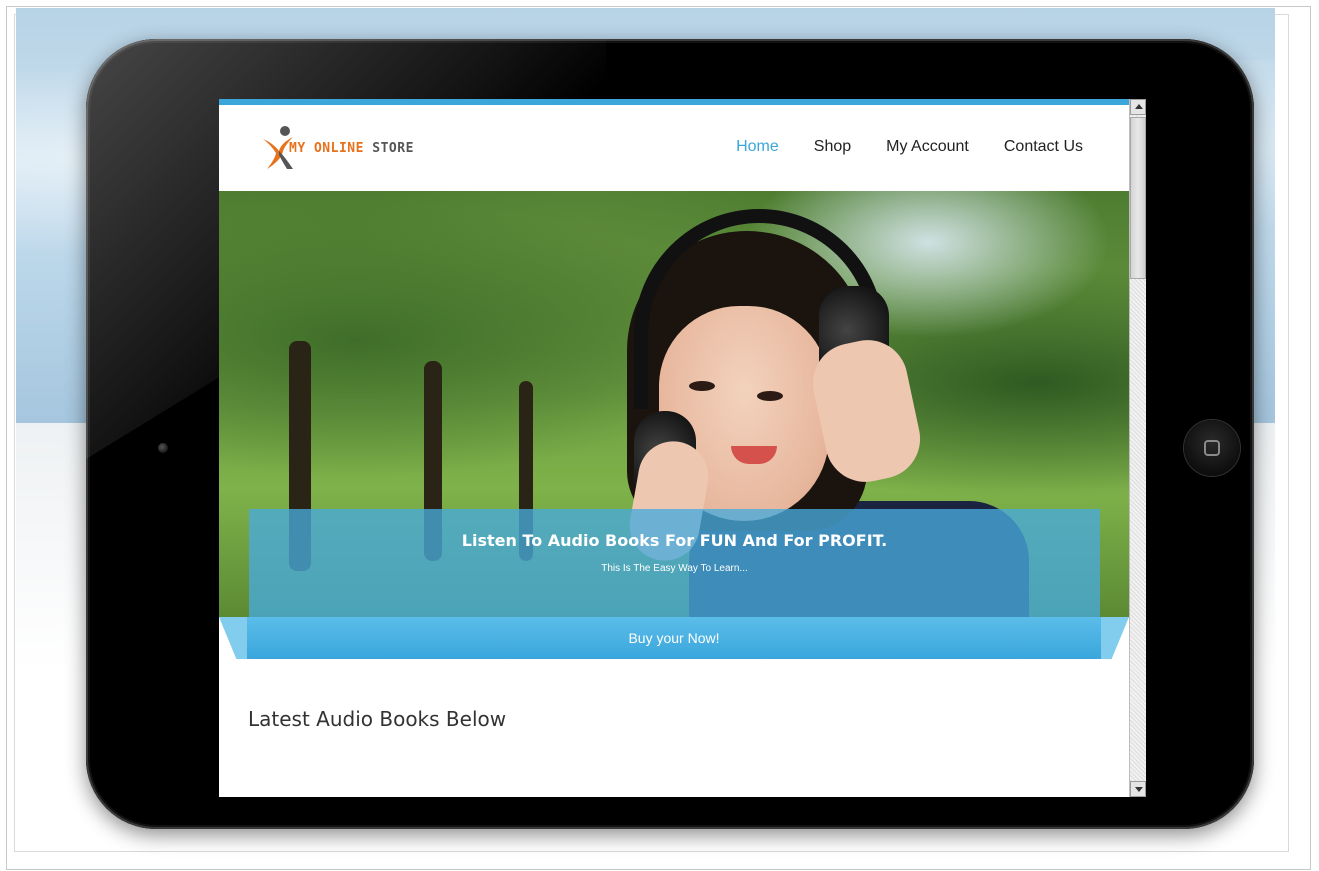 The image size is (1319, 871). I want to click on logo-text: MY ONLINE STORE, so click(351, 148).